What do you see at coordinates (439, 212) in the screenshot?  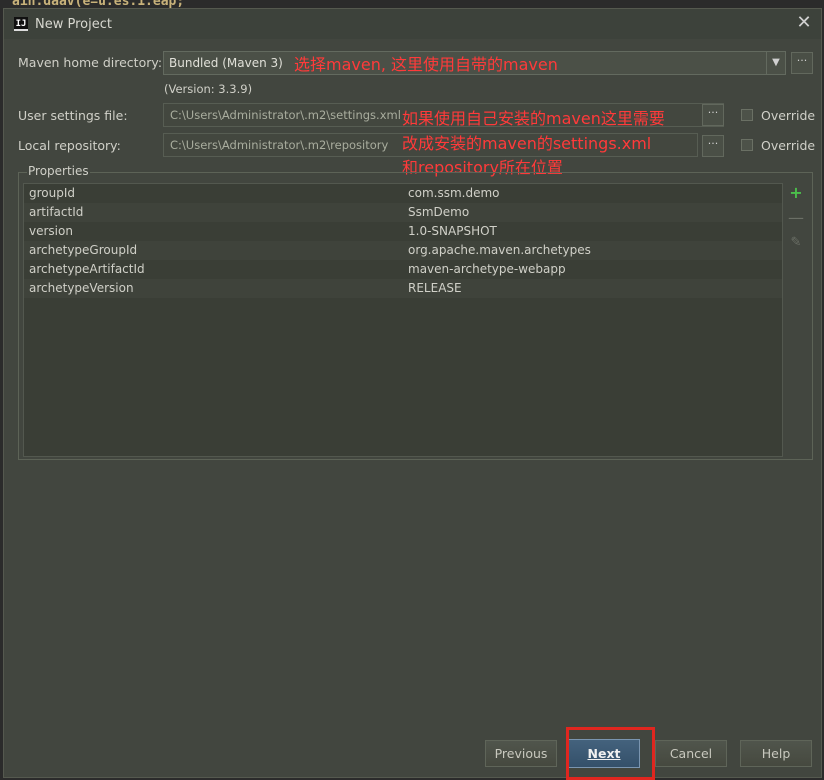 I see `property-value: SsmDemo` at bounding box center [439, 212].